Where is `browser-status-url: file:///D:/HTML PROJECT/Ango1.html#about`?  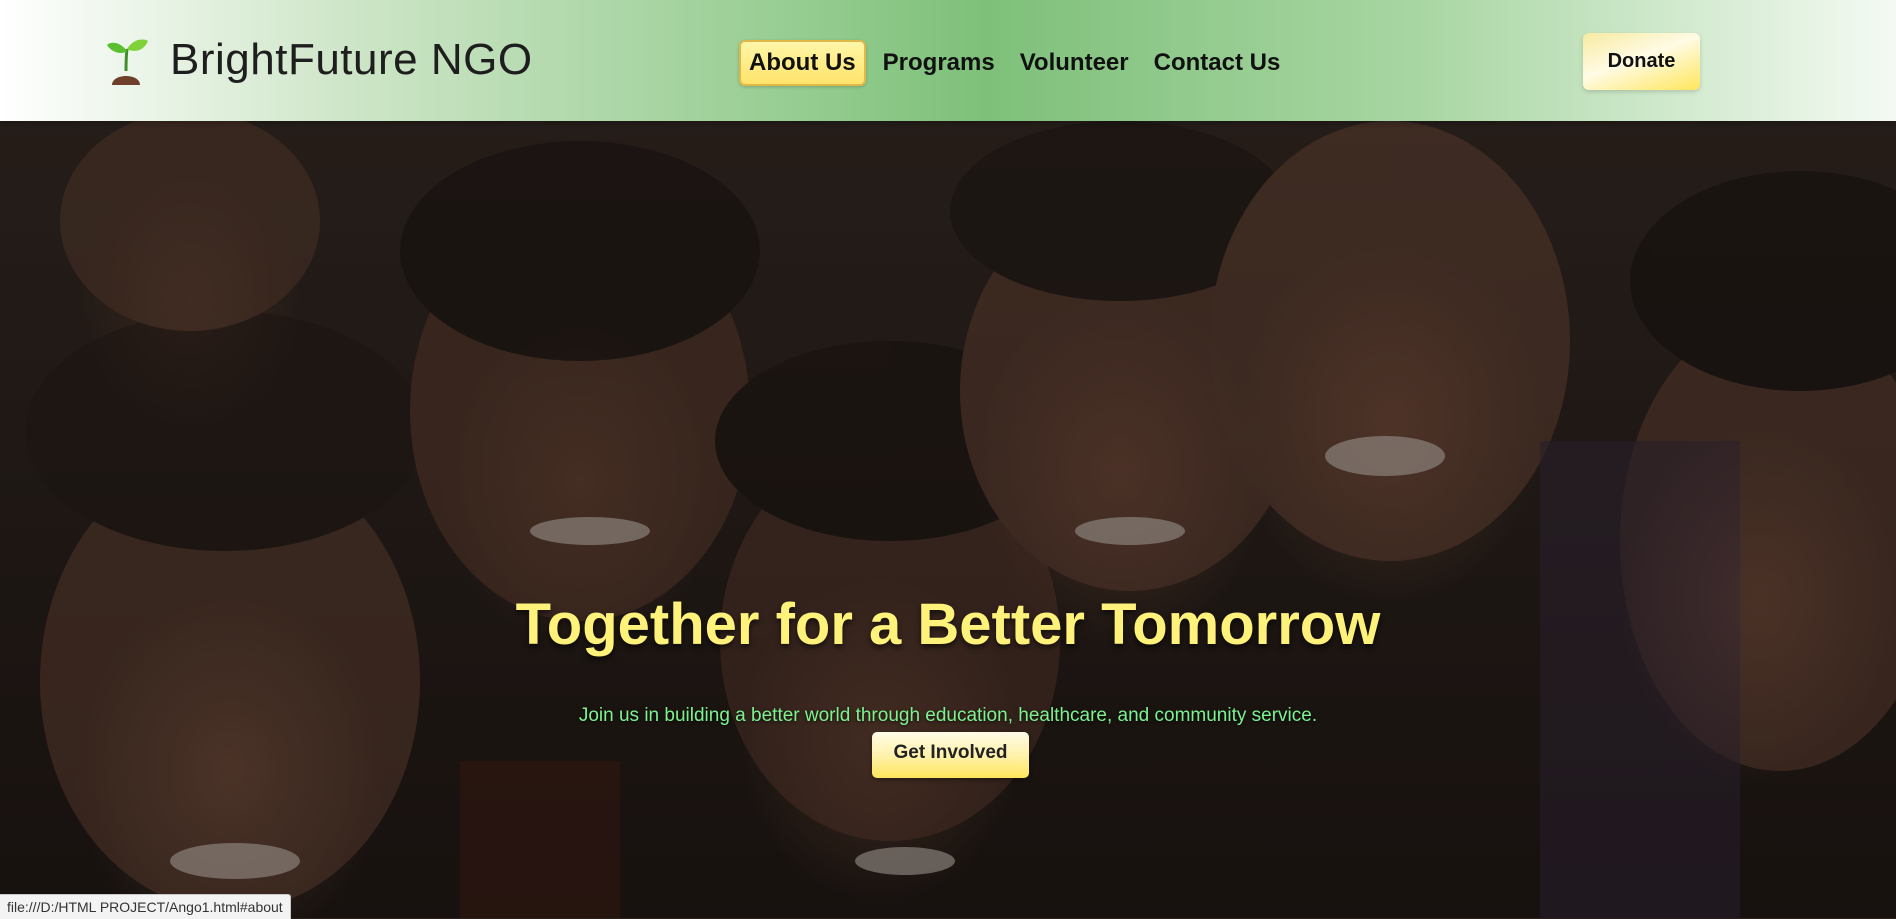
browser-status-url: file:///D:/HTML PROJECT/Ango1.html#about is located at coordinates (145, 906).